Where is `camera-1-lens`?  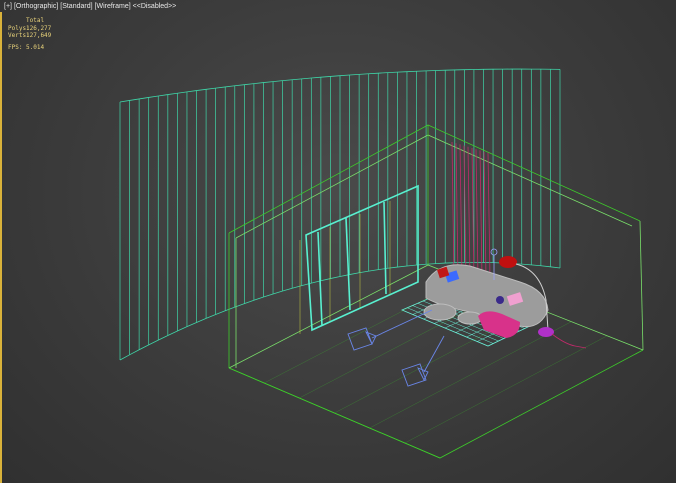 camera-1-lens is located at coordinates (371, 338).